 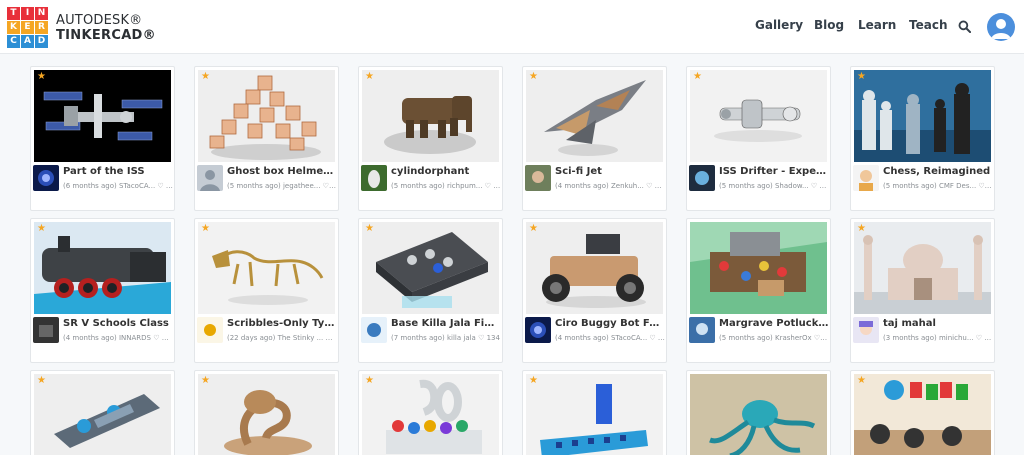 I want to click on card-title: Sci-fi Jet, so click(x=610, y=171).